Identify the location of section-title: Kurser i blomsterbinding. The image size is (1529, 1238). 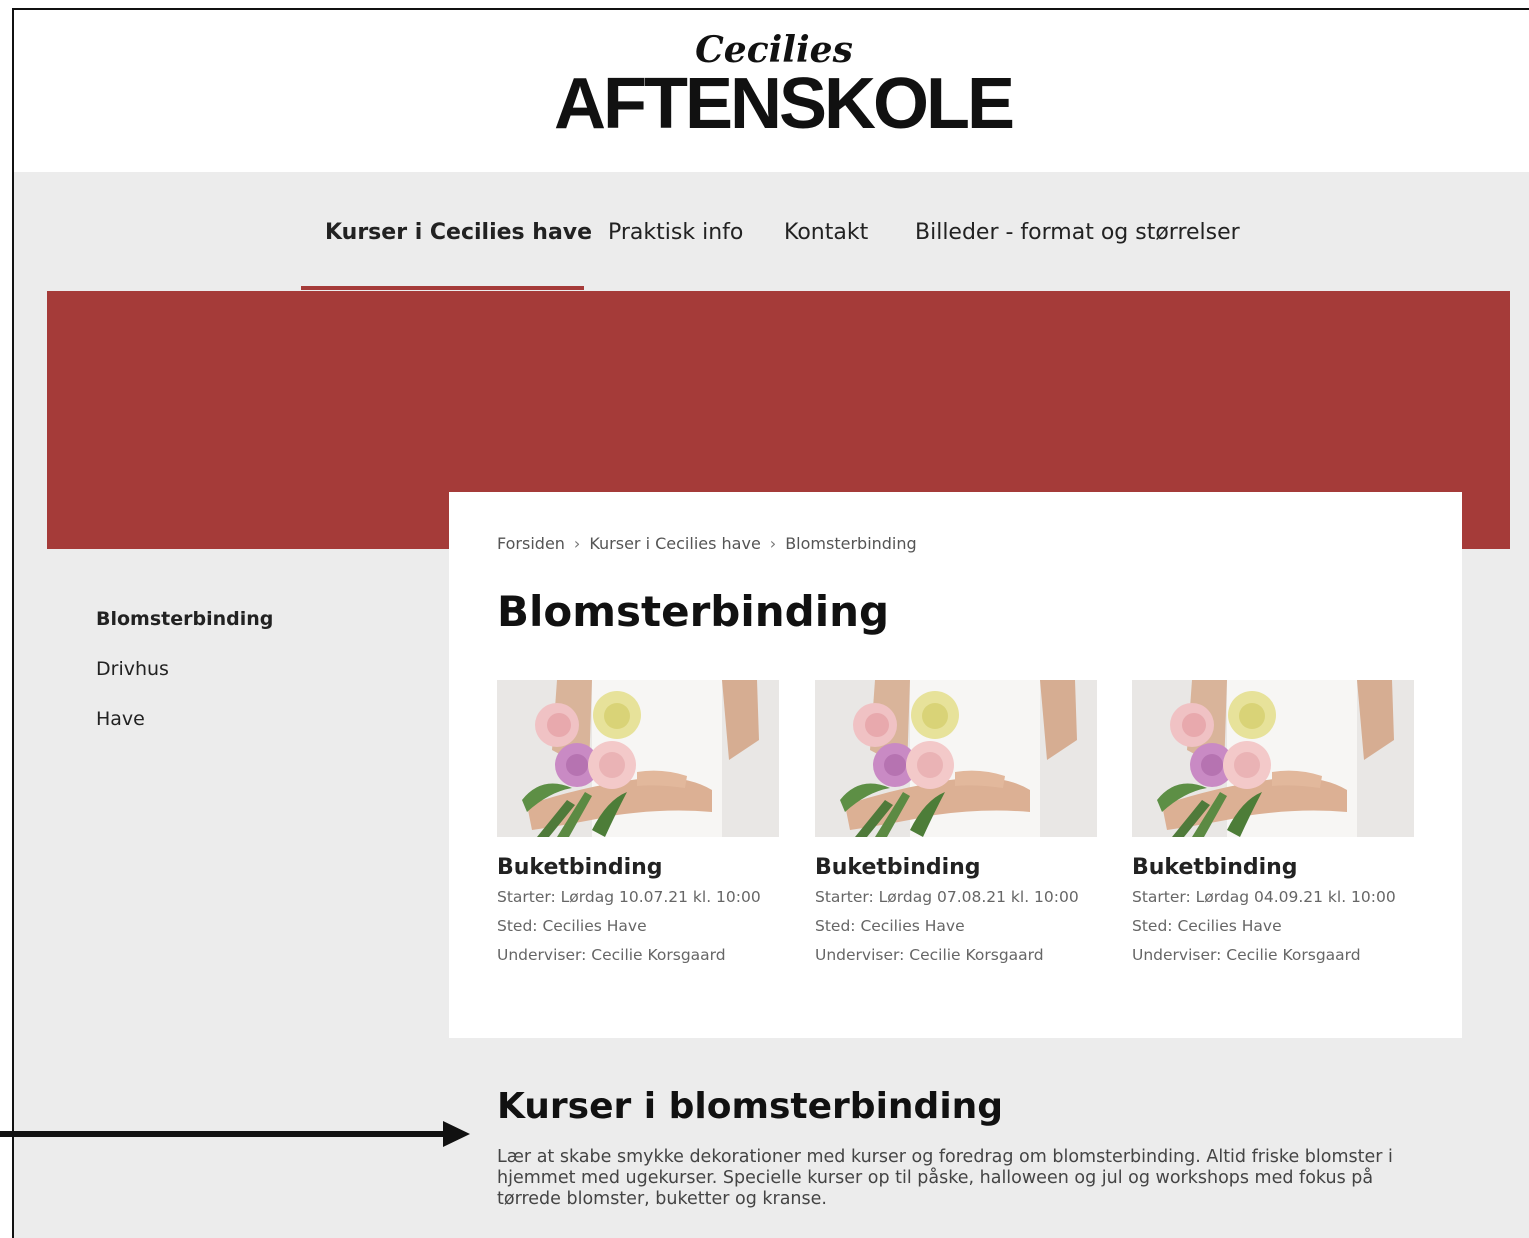
(750, 1106).